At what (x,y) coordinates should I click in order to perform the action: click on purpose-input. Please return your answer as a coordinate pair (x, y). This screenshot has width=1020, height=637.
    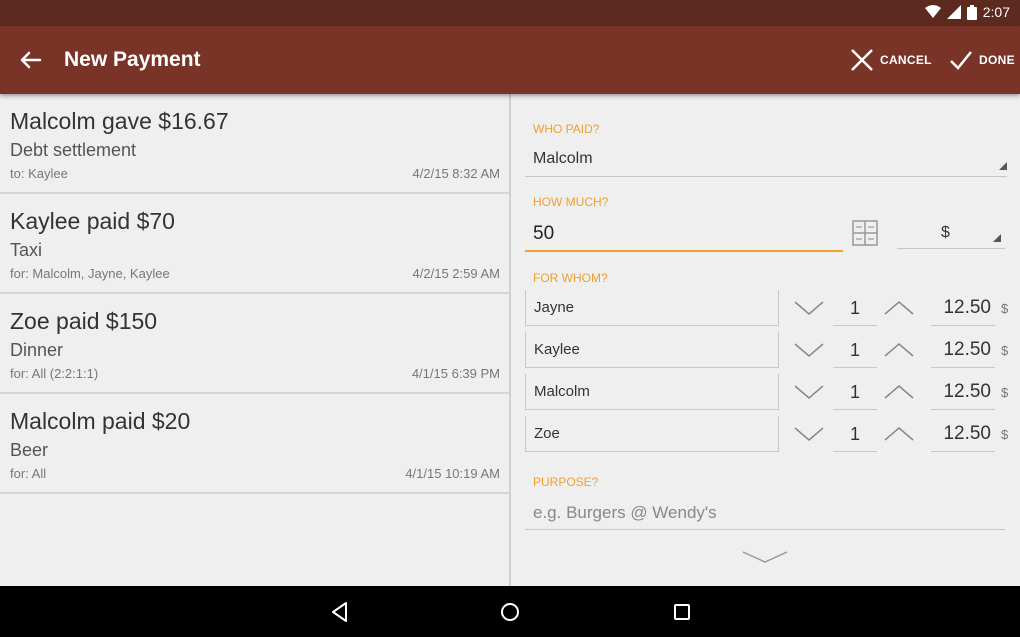
    Looking at the image, I should click on (765, 513).